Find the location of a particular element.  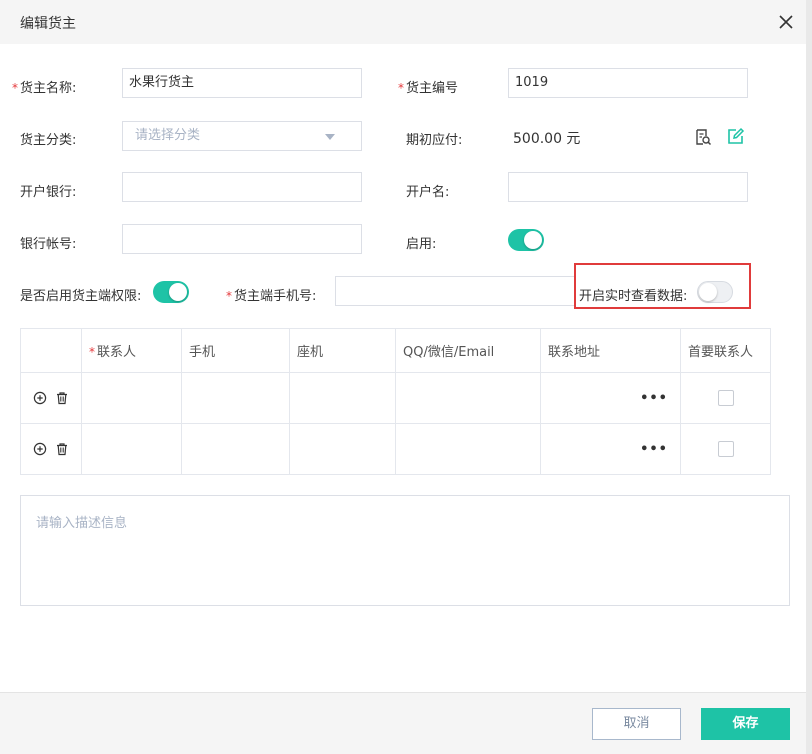

category-select: 请选择分类 is located at coordinates (242, 136).